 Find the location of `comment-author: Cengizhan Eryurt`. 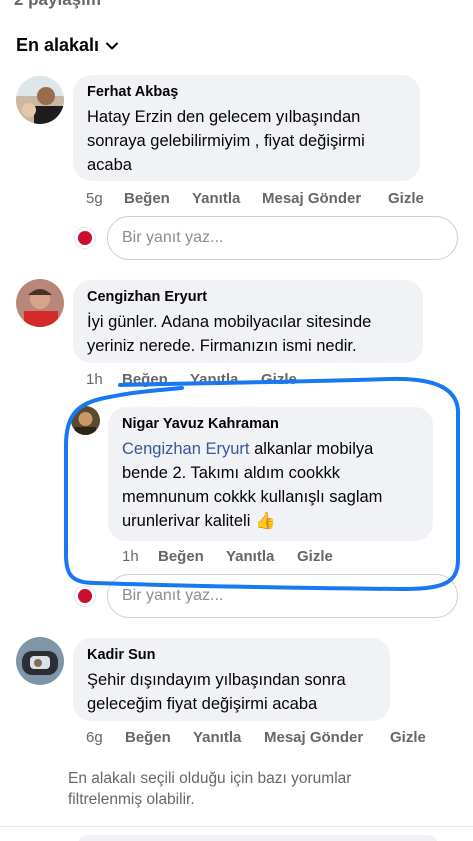

comment-author: Cengizhan Eryurt is located at coordinates (248, 297).